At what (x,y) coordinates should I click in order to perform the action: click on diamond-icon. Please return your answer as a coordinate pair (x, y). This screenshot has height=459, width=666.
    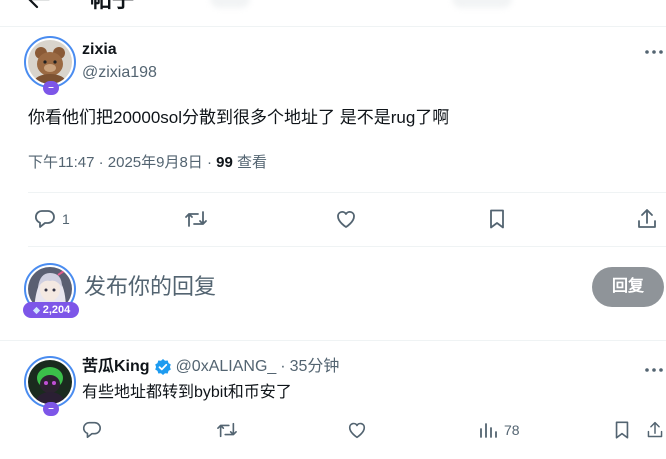
    Looking at the image, I should click on (36, 310).